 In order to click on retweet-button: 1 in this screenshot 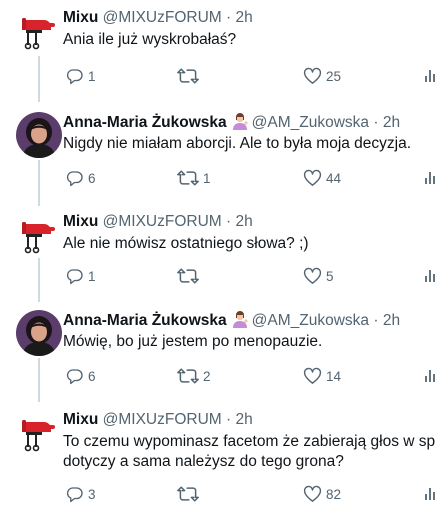, I will do `click(194, 178)`.